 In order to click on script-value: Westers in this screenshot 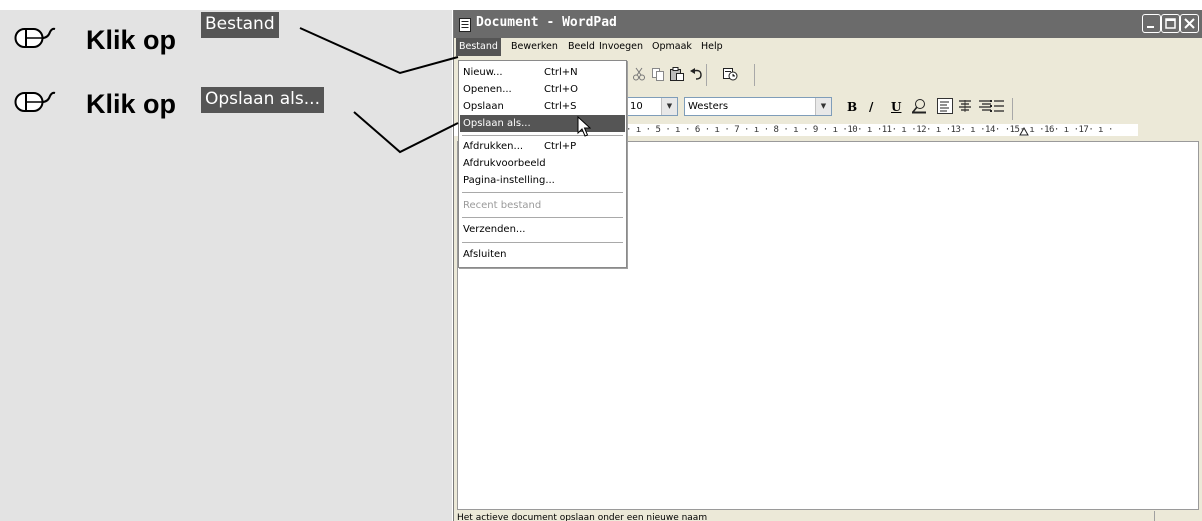, I will do `click(708, 106)`.